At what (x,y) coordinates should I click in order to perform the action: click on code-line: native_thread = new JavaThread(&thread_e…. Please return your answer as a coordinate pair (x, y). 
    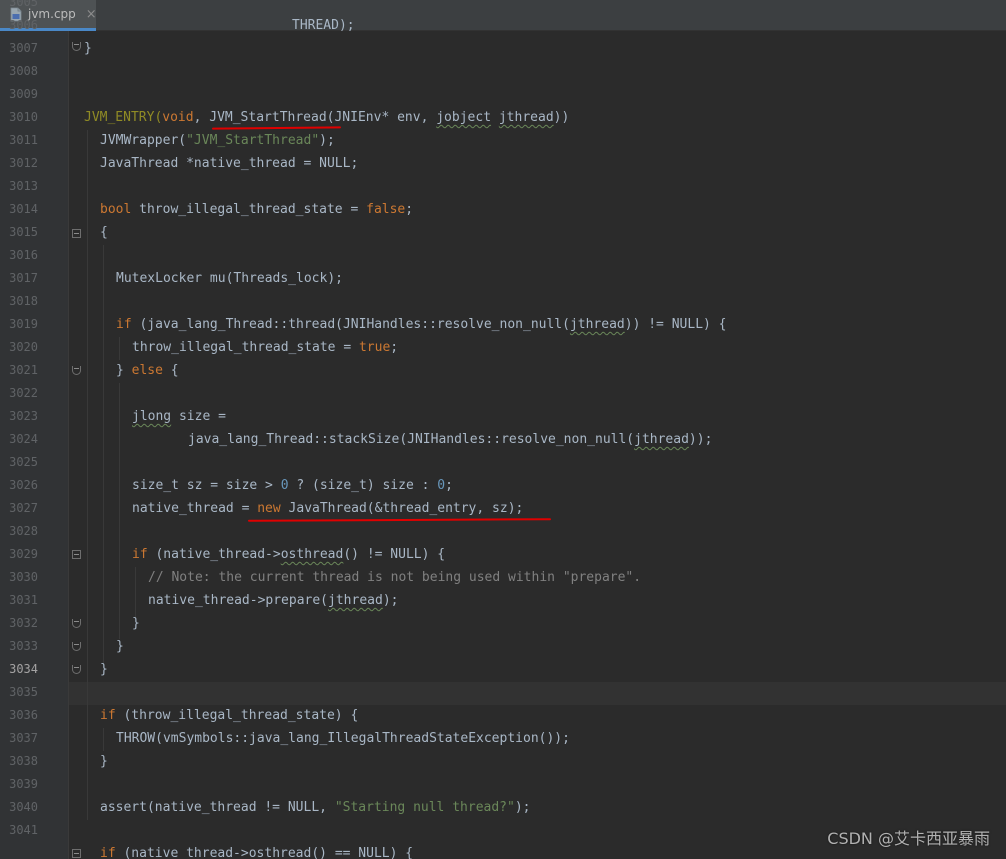
    Looking at the image, I should click on (327, 508).